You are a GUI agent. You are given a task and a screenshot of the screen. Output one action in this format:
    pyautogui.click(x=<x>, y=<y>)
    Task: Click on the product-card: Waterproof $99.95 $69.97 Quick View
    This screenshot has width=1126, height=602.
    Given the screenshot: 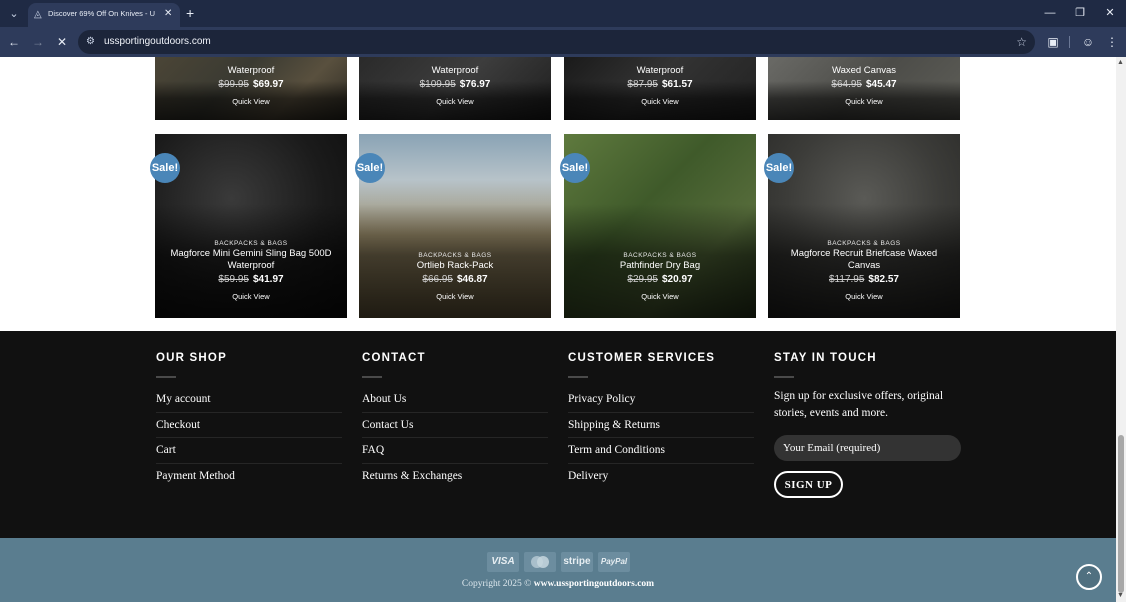 What is the action you would take?
    pyautogui.click(x=251, y=88)
    